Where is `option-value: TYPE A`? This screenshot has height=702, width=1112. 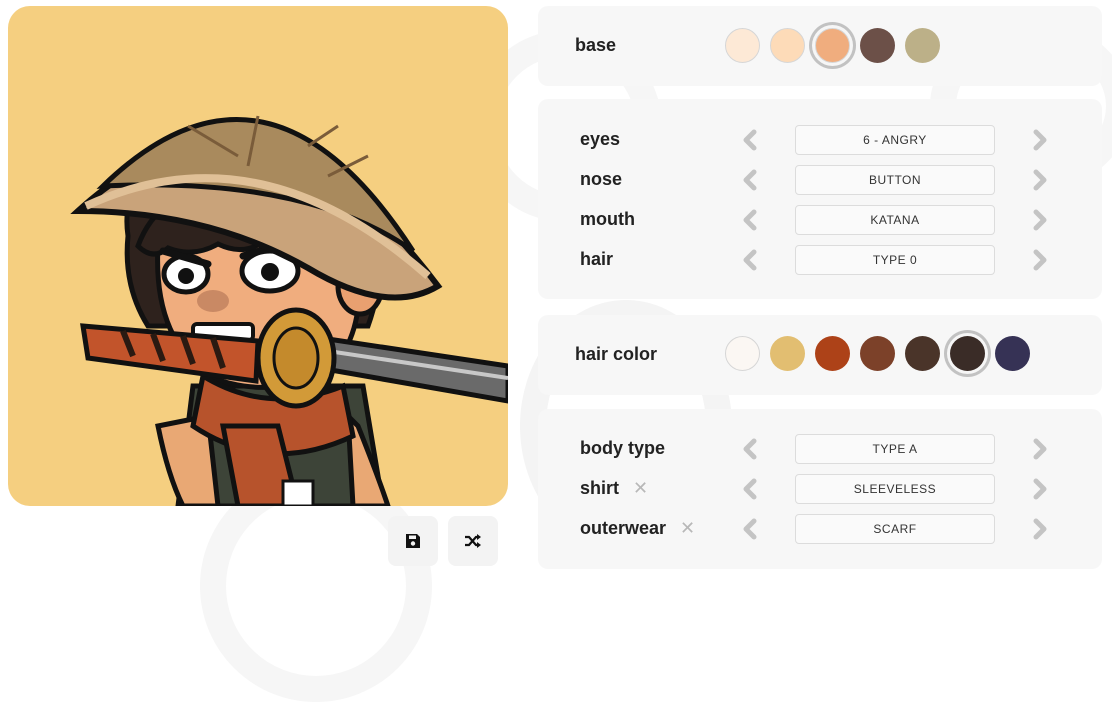 option-value: TYPE A is located at coordinates (895, 449).